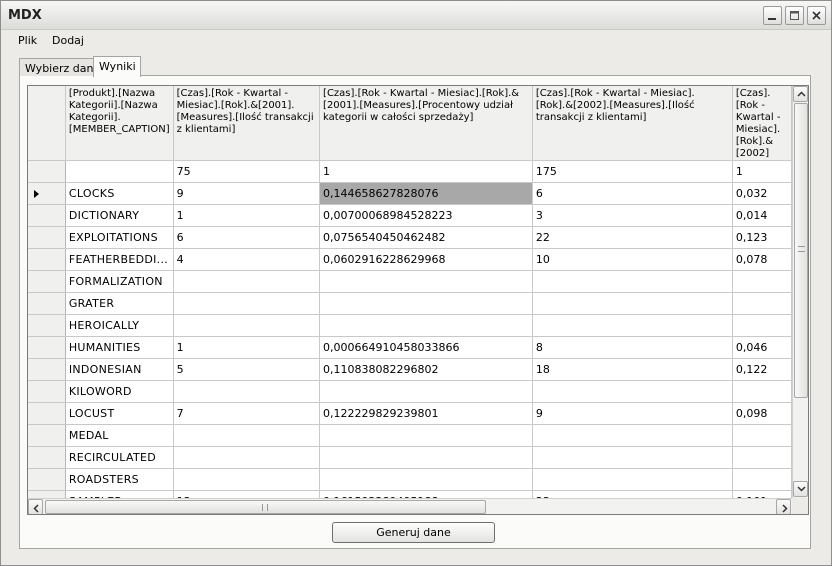 The image size is (832, 566). What do you see at coordinates (247, 369) in the screenshot?
I see `value-cell: 5` at bounding box center [247, 369].